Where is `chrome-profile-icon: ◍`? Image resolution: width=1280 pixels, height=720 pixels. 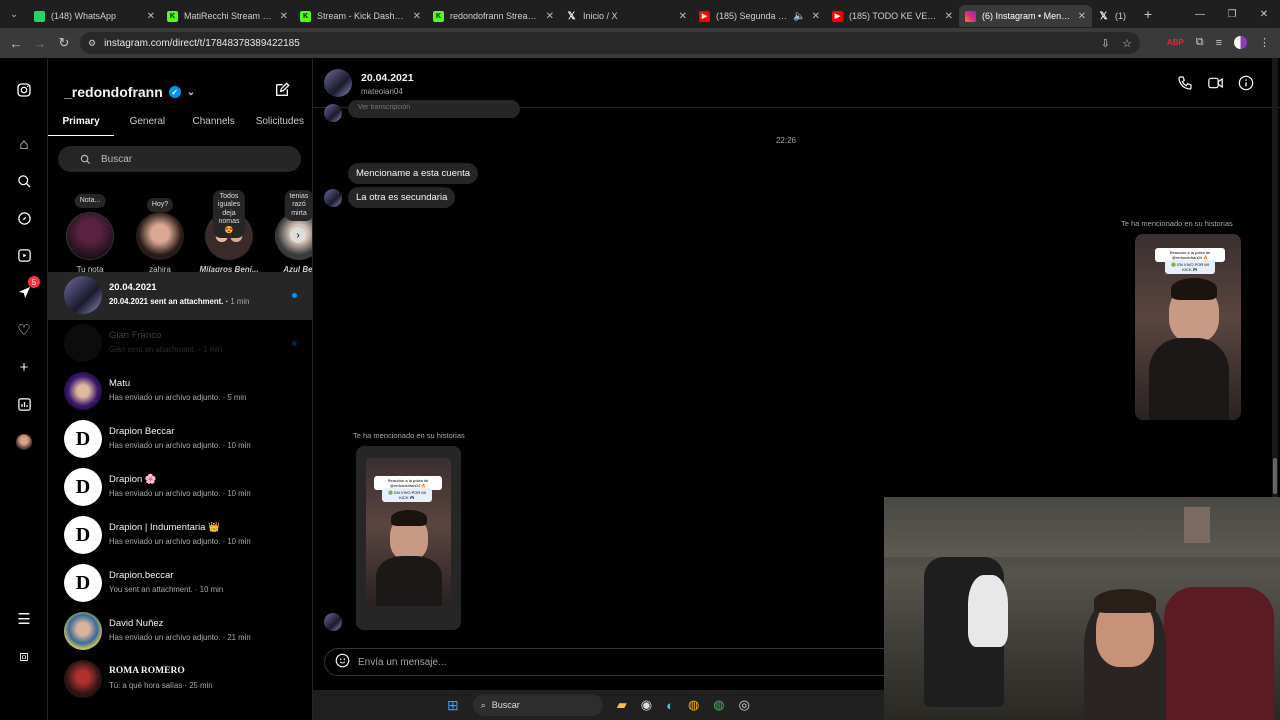 chrome-profile-icon: ◍ is located at coordinates (718, 705).